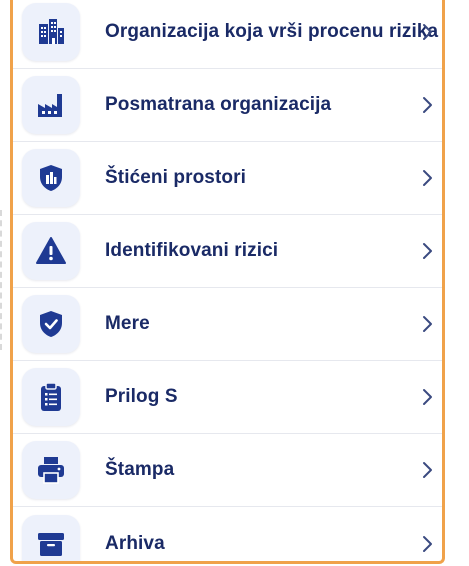  What do you see at coordinates (140, 469) in the screenshot?
I see `menu-item-label: Štampa` at bounding box center [140, 469].